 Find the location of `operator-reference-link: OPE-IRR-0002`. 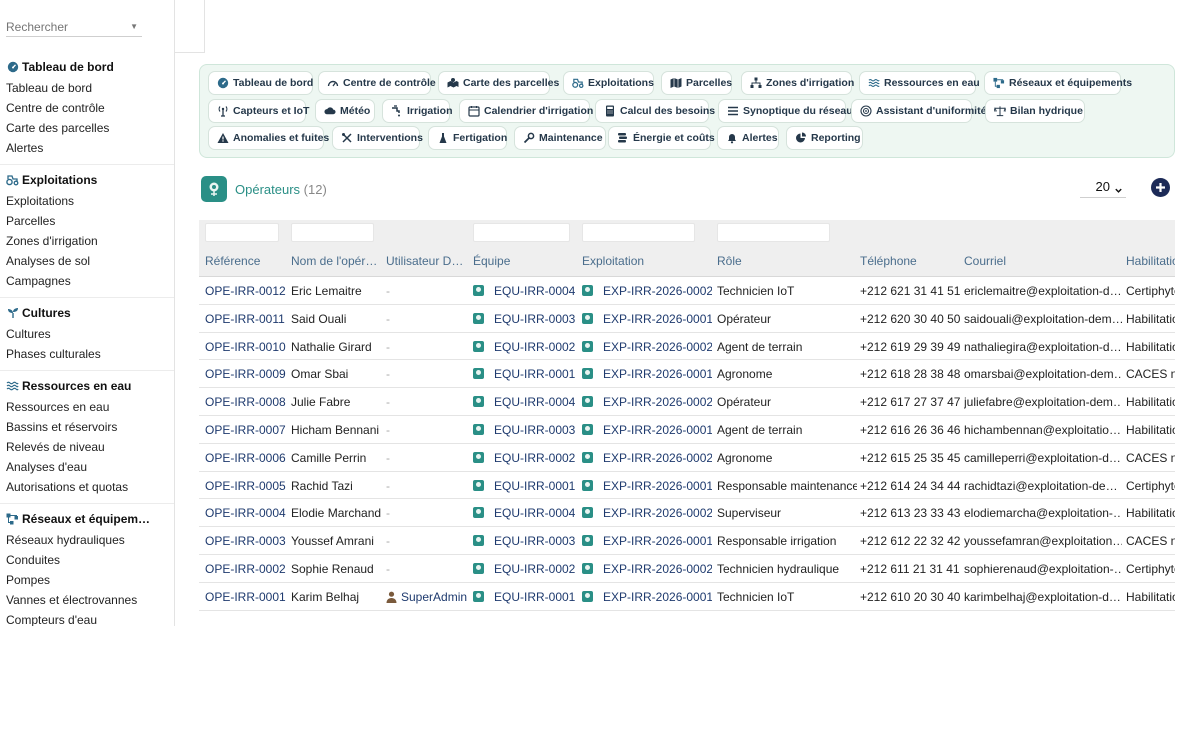

operator-reference-link: OPE-IRR-0002 is located at coordinates (247, 569).